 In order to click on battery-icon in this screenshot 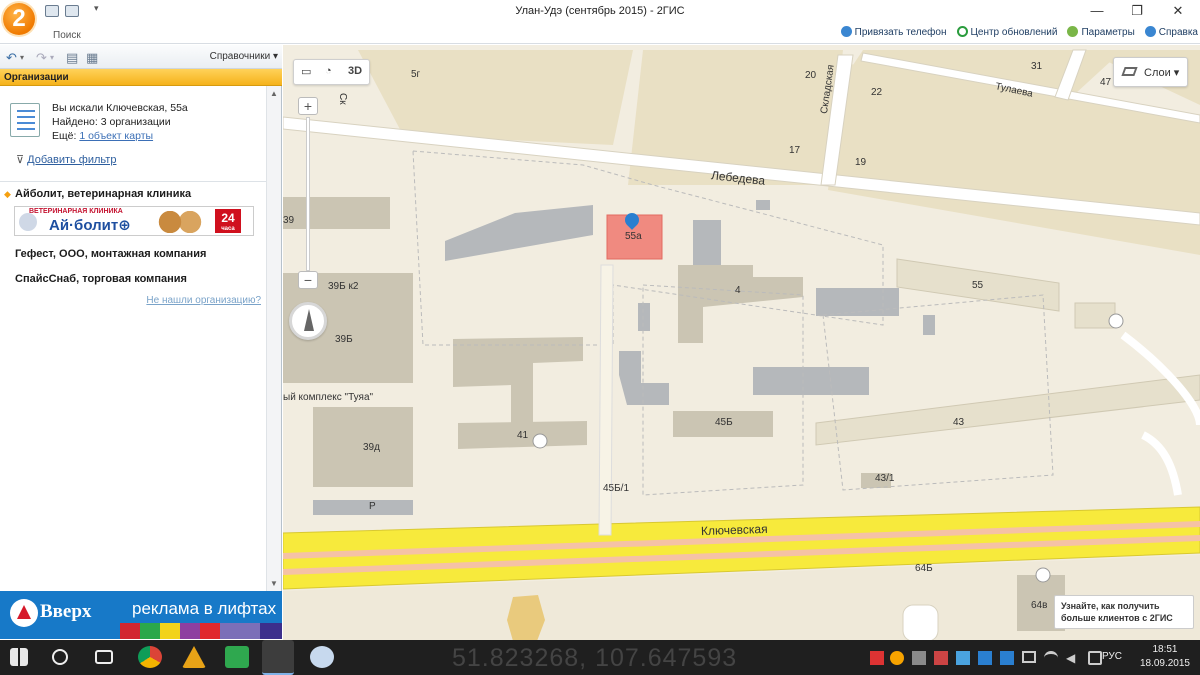, I will do `click(1029, 657)`.